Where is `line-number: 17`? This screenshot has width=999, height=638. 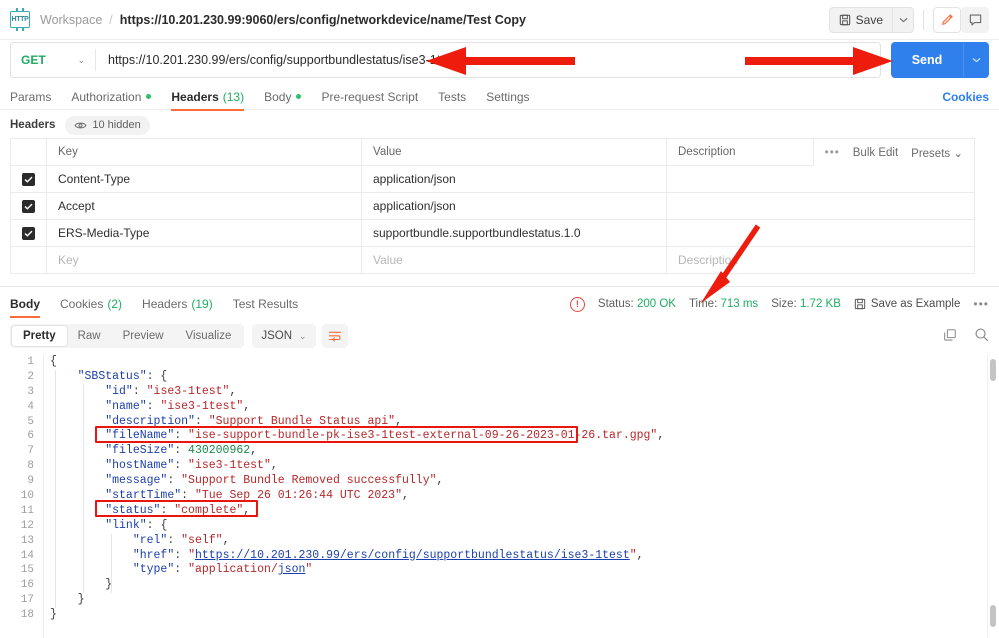
line-number: 17 is located at coordinates (27, 600).